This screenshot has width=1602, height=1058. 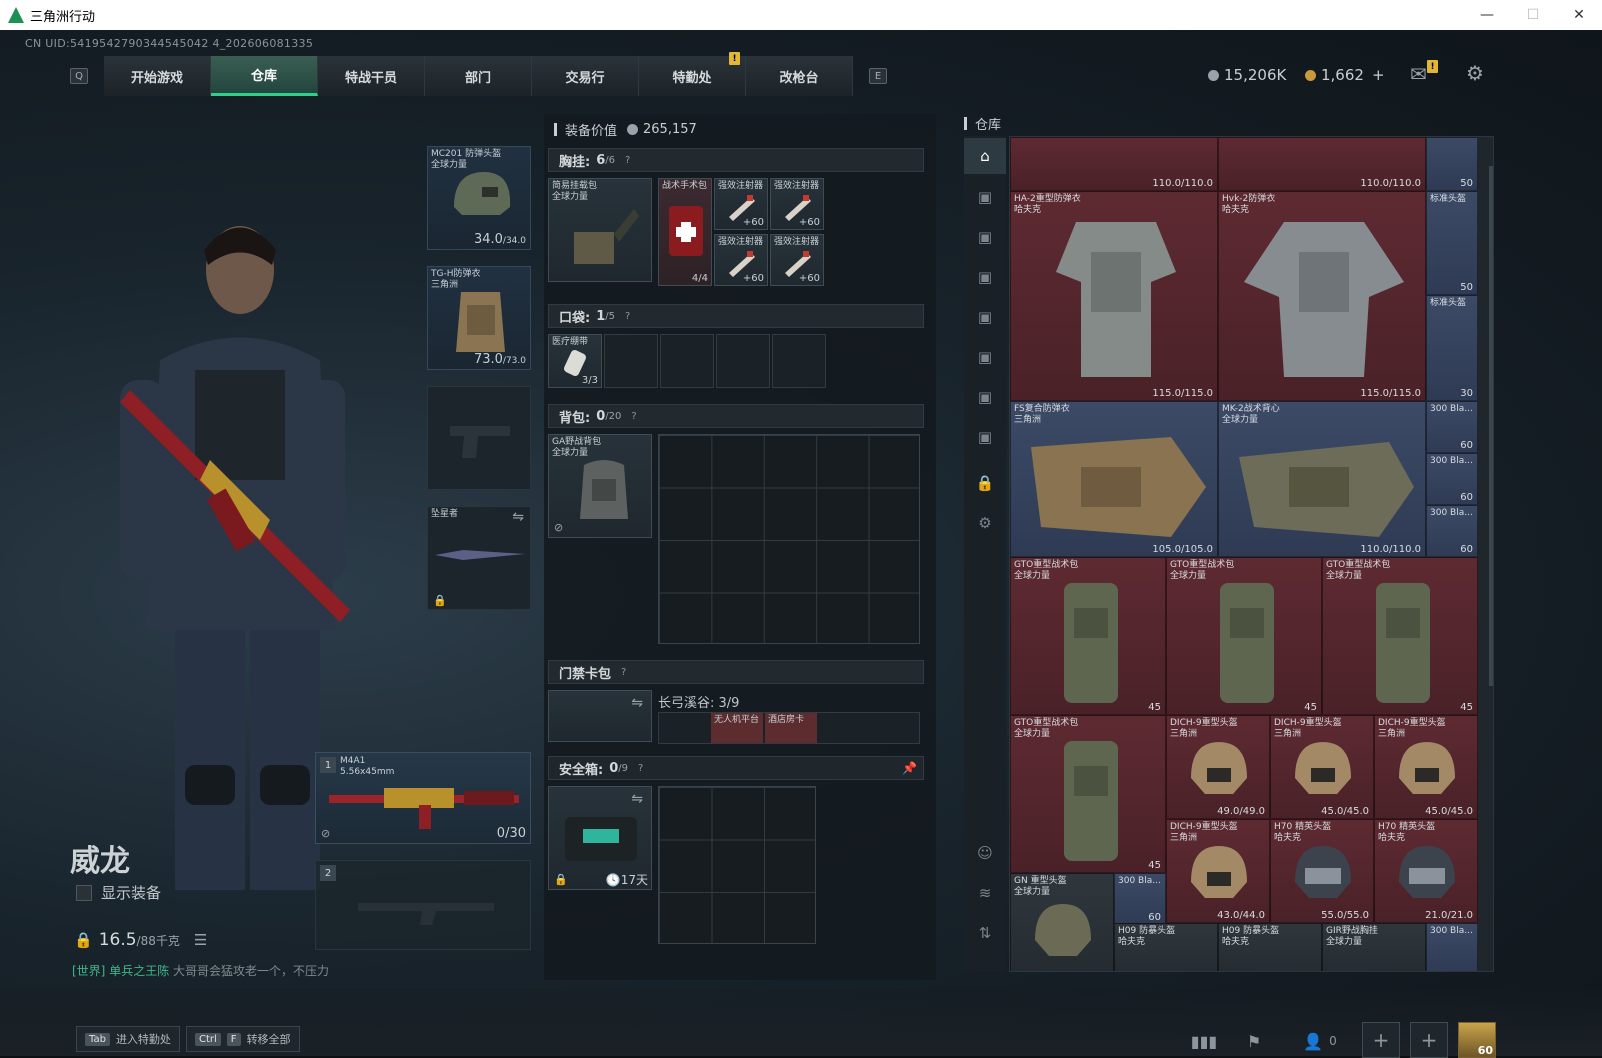 What do you see at coordinates (789, 539) in the screenshot?
I see `backpack-grid` at bounding box center [789, 539].